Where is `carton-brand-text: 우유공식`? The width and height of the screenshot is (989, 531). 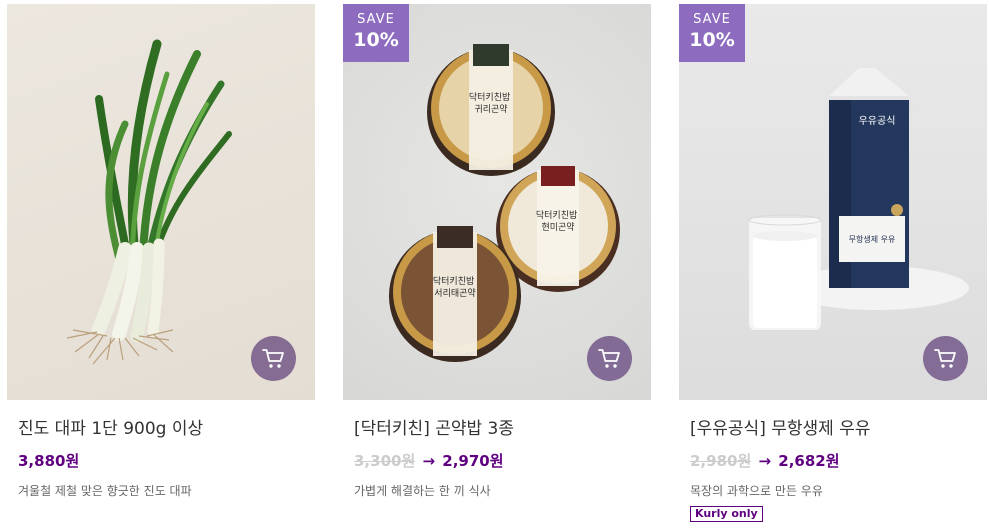
carton-brand-text: 우유공식 is located at coordinates (877, 121).